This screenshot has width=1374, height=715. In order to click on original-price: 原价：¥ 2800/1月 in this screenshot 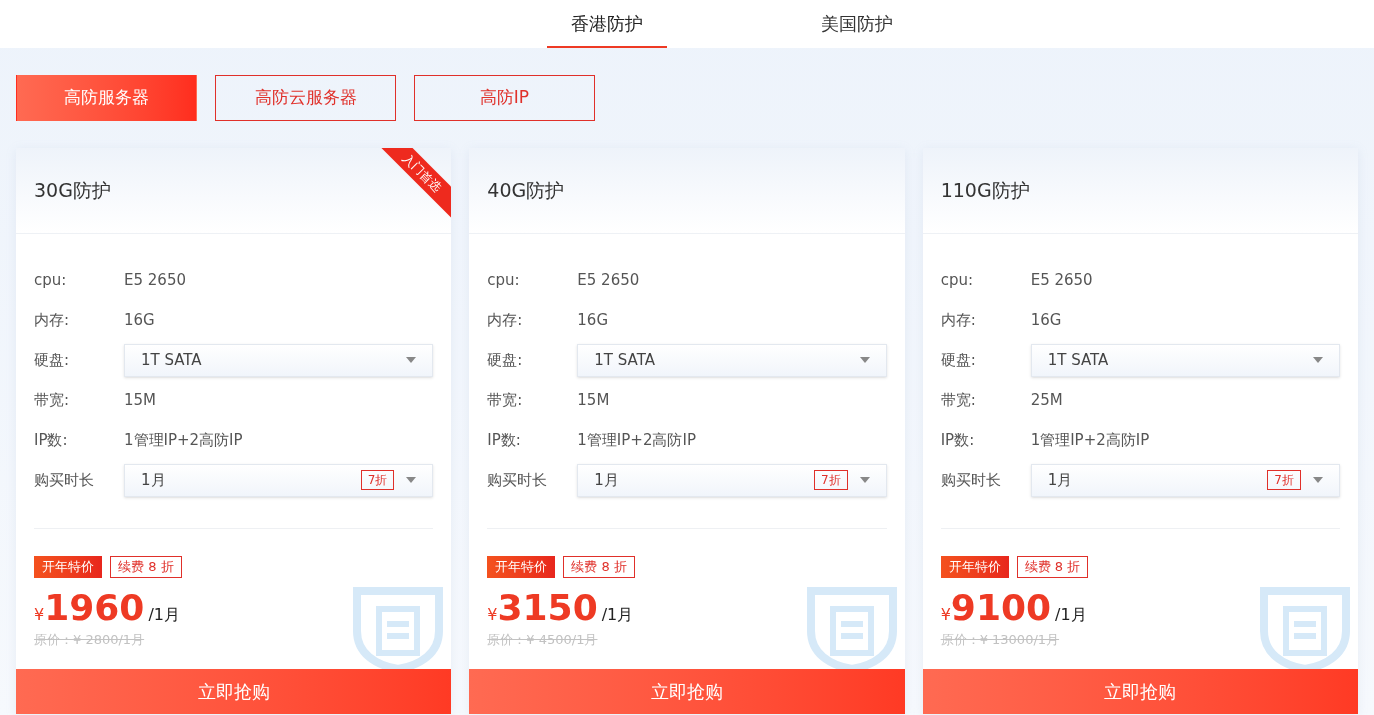, I will do `click(90, 640)`.